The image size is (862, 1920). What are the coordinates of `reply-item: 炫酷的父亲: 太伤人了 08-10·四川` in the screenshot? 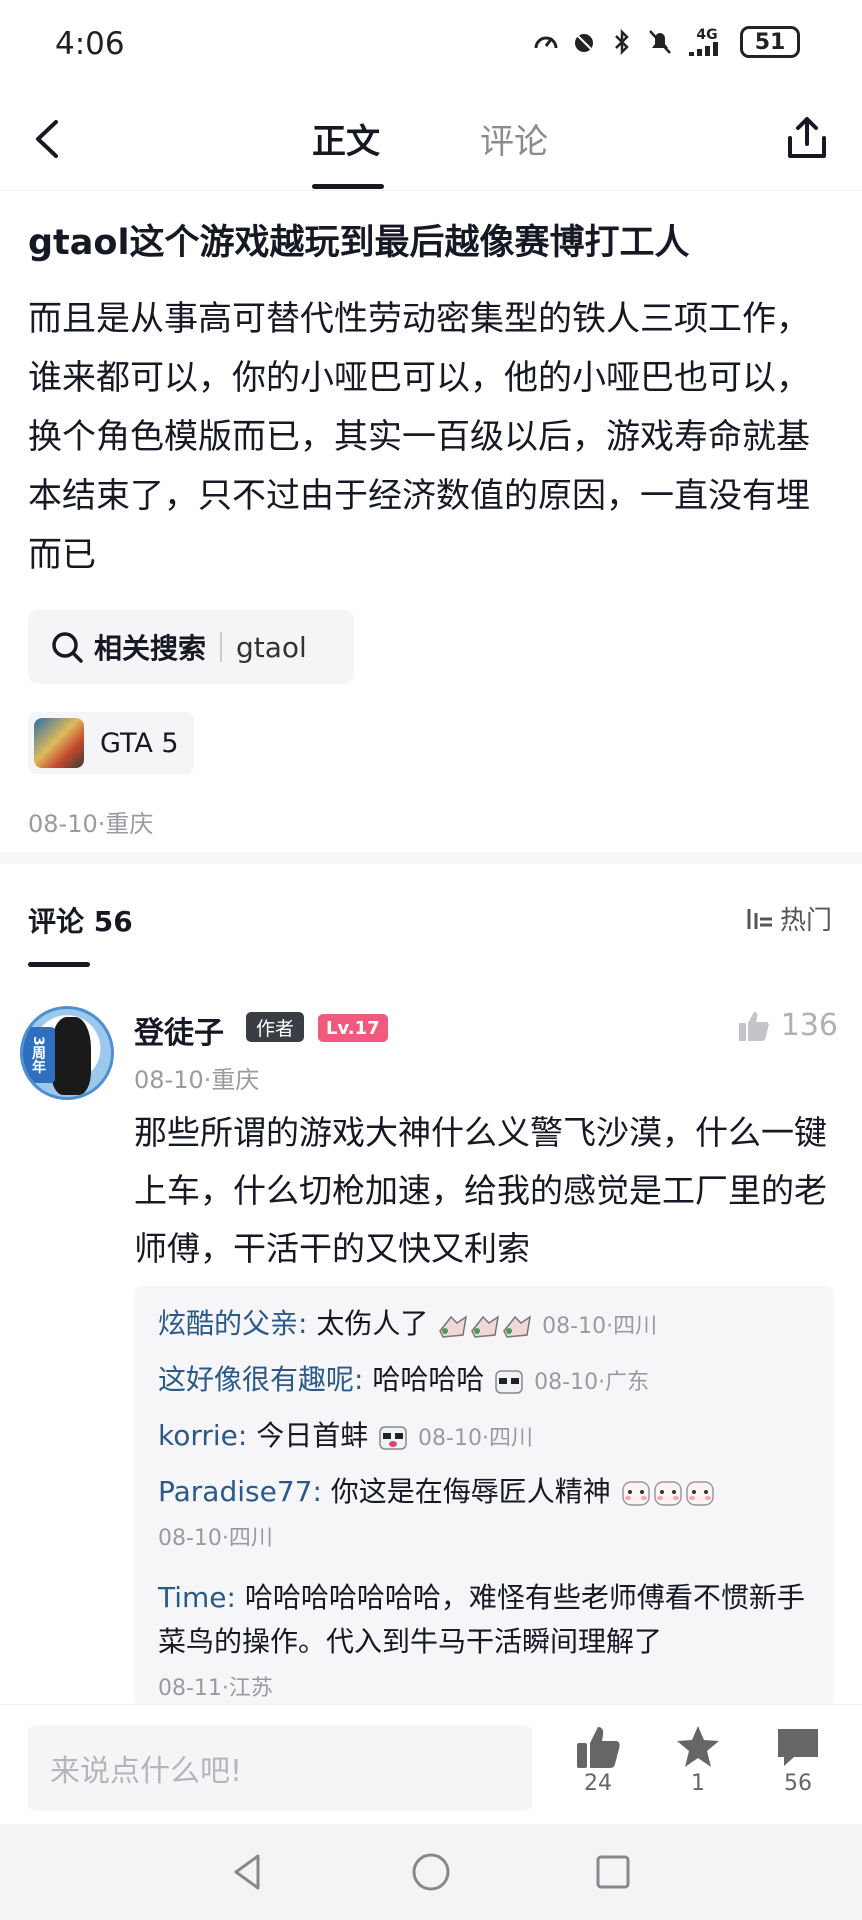 It's located at (488, 1325).